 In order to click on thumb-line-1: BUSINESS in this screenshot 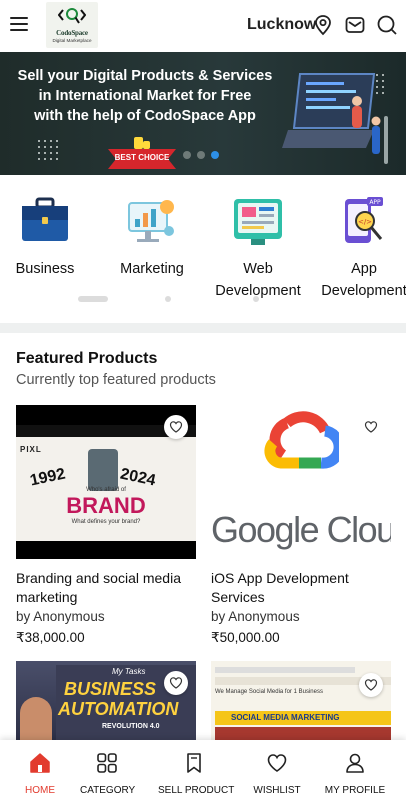, I will do `click(110, 689)`.